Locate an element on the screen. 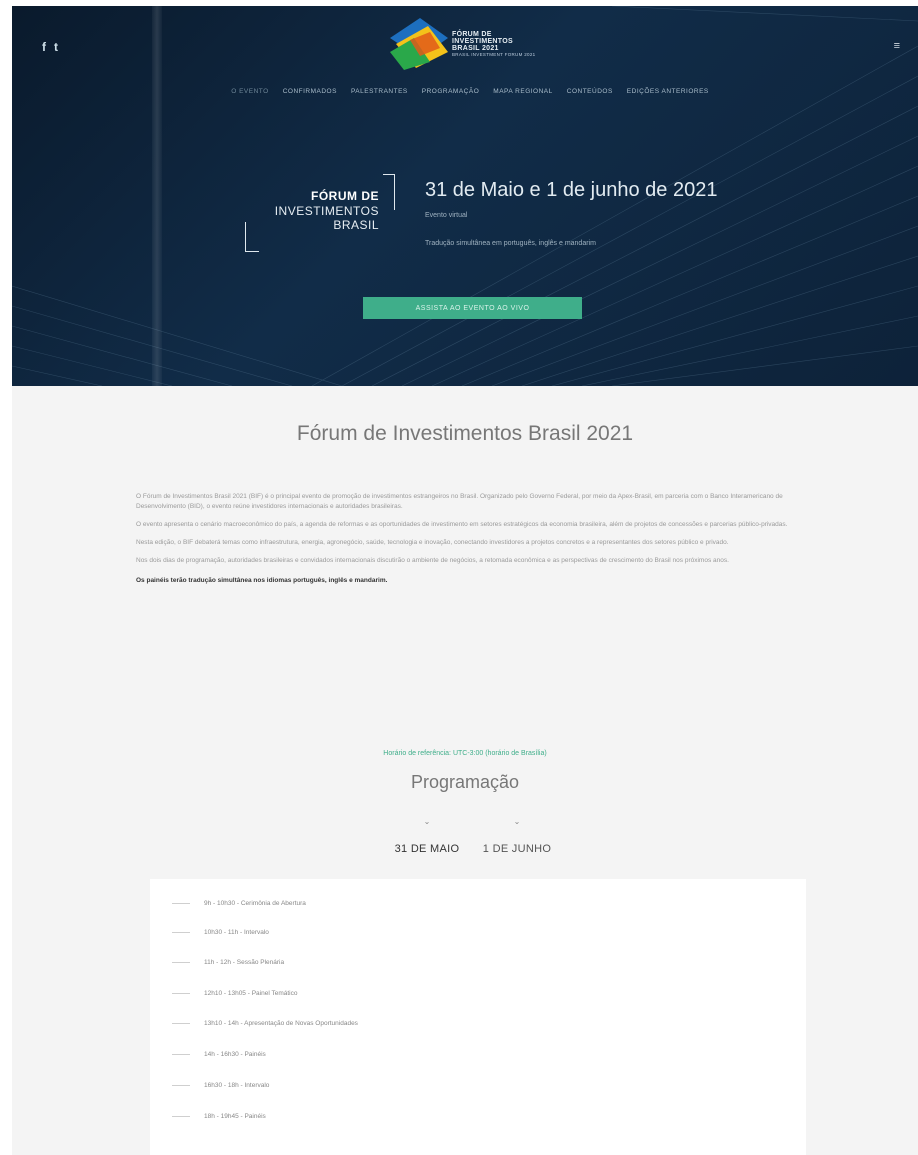 The height and width of the screenshot is (1155, 918). menu-icon: ≡ is located at coordinates (897, 46).